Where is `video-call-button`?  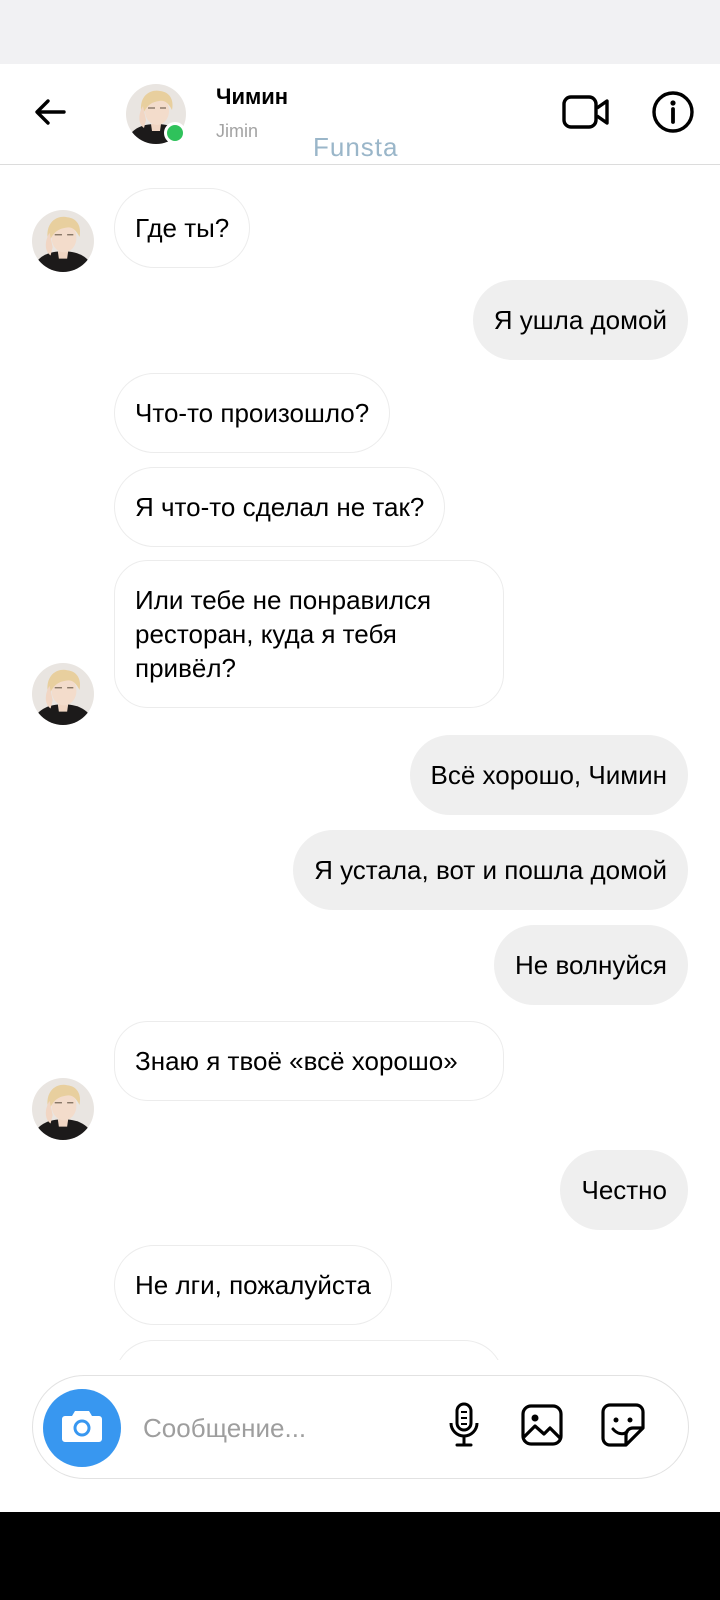
video-call-button is located at coordinates (586, 114).